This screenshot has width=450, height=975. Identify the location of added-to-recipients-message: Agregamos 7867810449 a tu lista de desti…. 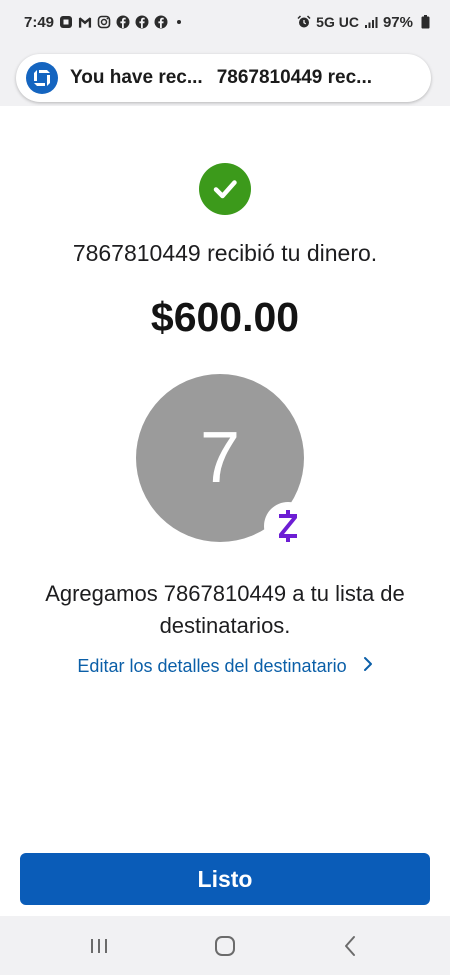
(225, 609).